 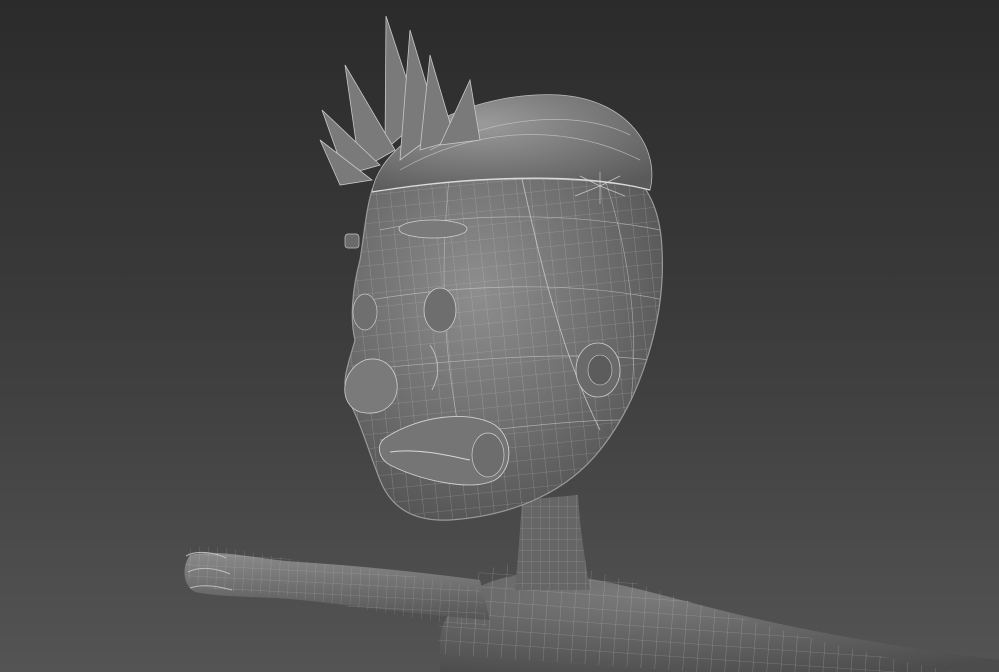 I want to click on neck-mesh, so click(x=552, y=542).